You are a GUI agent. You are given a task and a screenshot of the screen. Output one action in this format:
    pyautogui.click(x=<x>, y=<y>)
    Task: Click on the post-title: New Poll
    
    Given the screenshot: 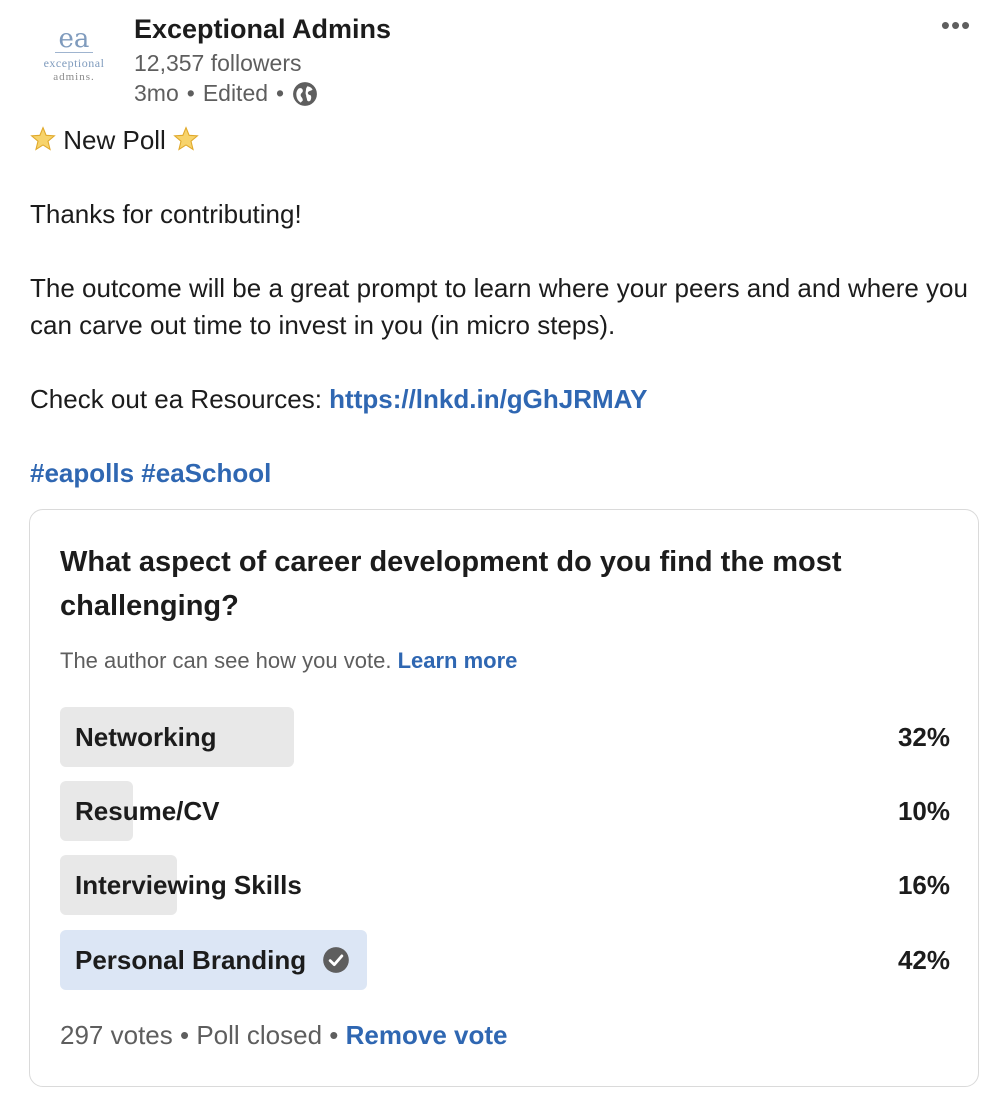 What is the action you would take?
    pyautogui.click(x=114, y=140)
    